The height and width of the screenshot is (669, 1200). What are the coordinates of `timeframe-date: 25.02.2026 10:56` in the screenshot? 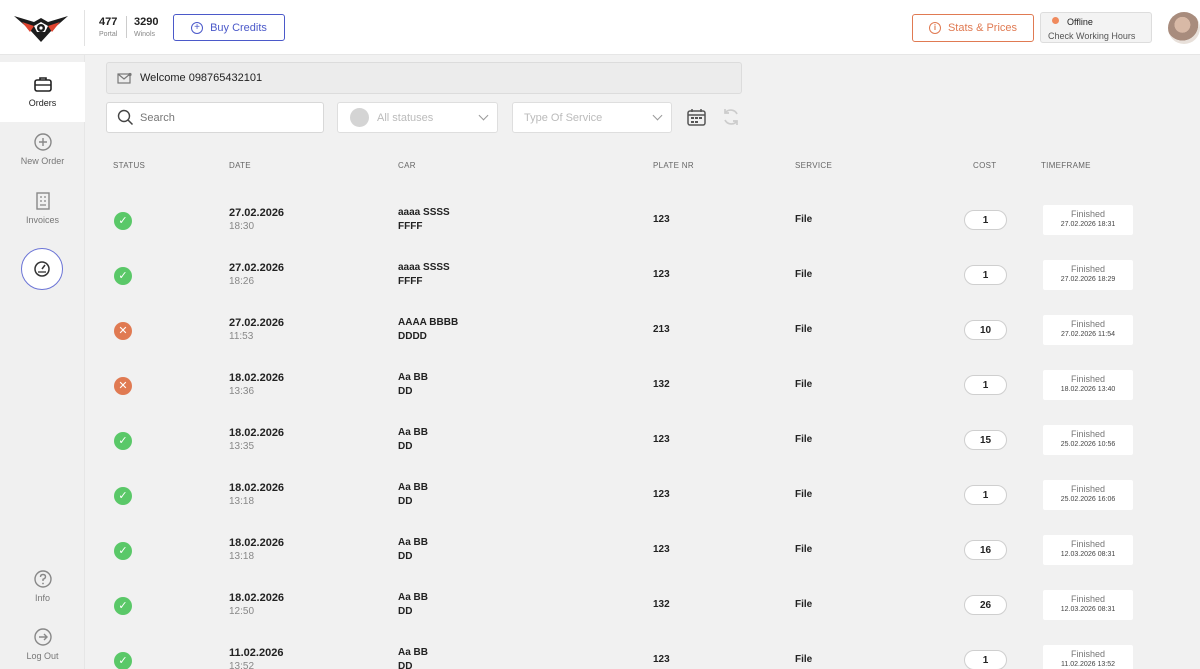 It's located at (1088, 444).